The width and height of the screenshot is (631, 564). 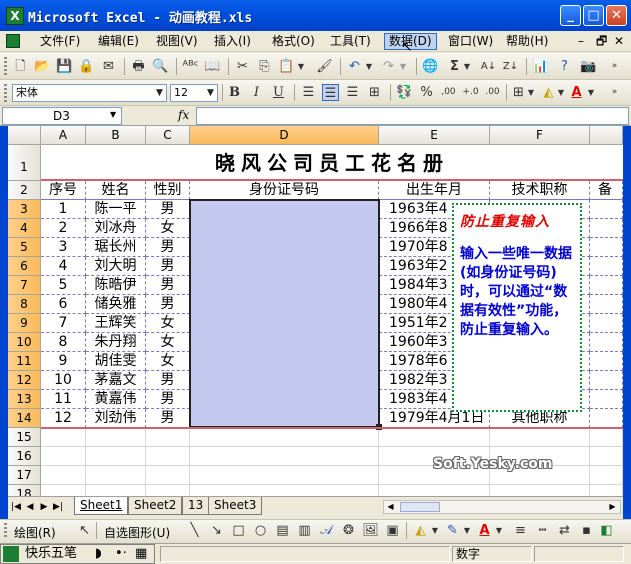 What do you see at coordinates (108, 66) in the screenshot?
I see `email-icon: ✉` at bounding box center [108, 66].